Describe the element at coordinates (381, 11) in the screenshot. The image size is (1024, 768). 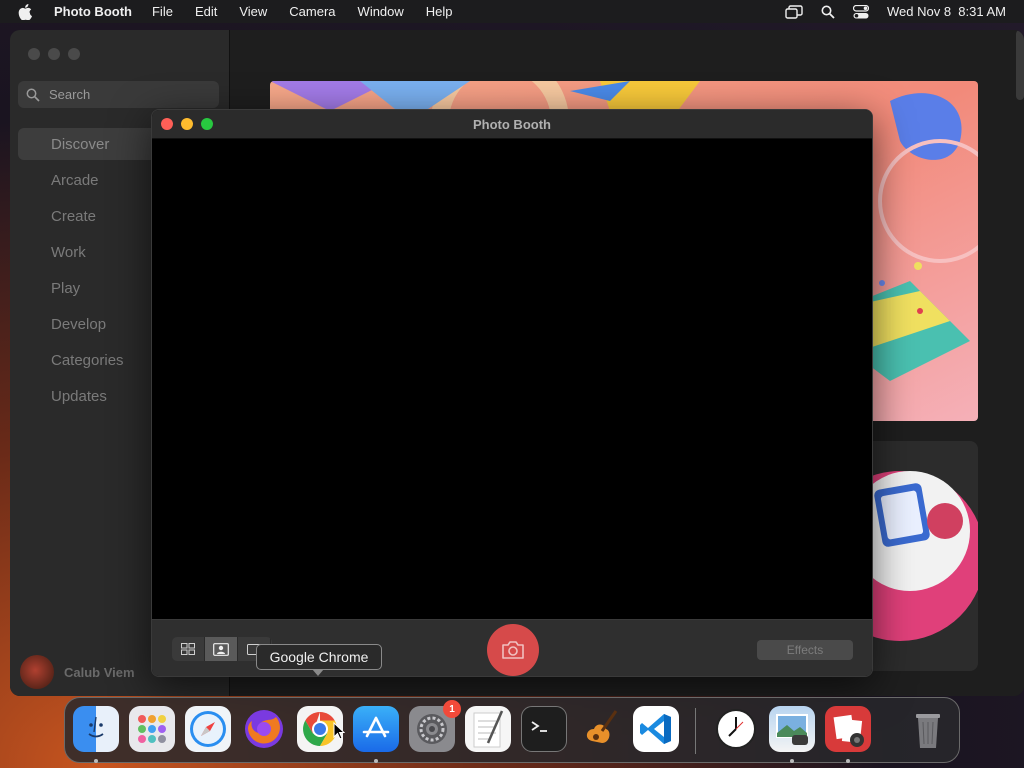
I see `menu-window: Window` at that location.